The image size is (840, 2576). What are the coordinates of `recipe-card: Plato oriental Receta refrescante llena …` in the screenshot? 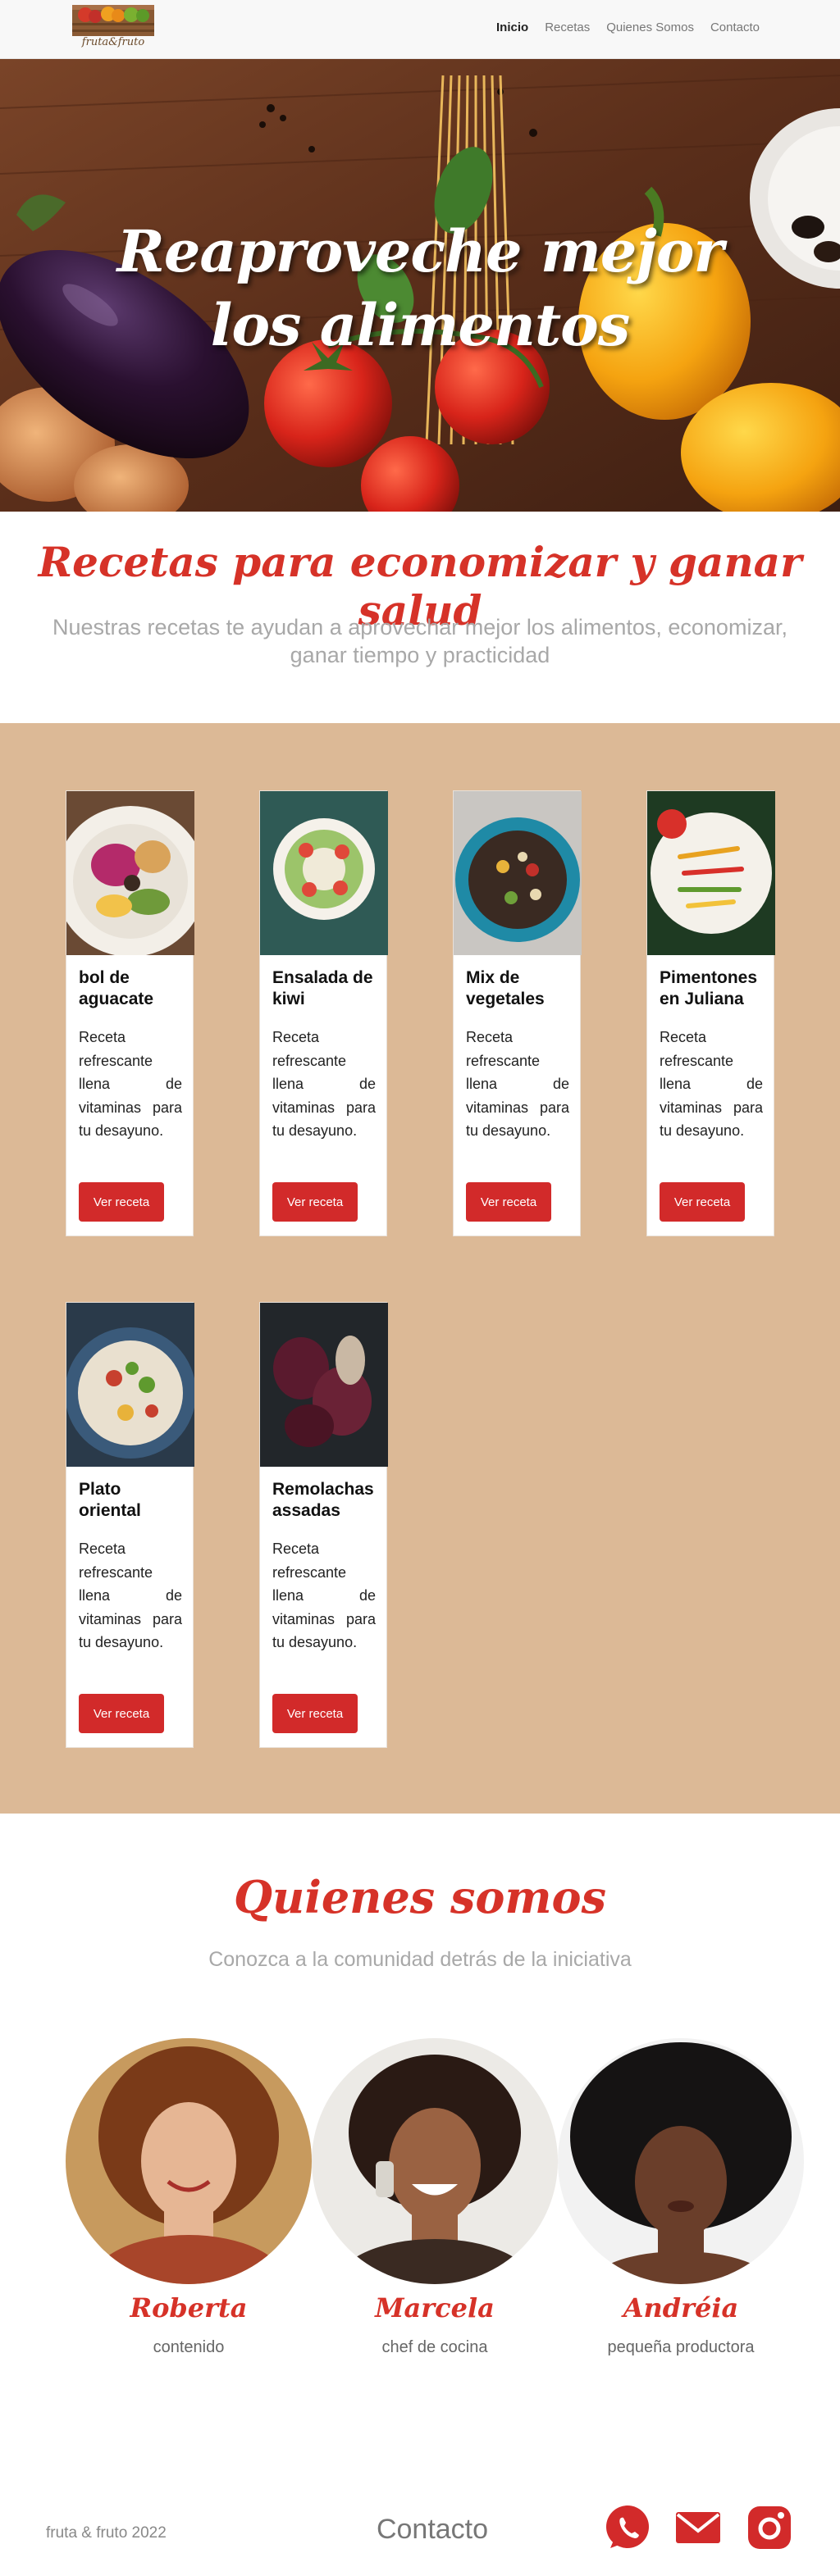 It's located at (130, 1525).